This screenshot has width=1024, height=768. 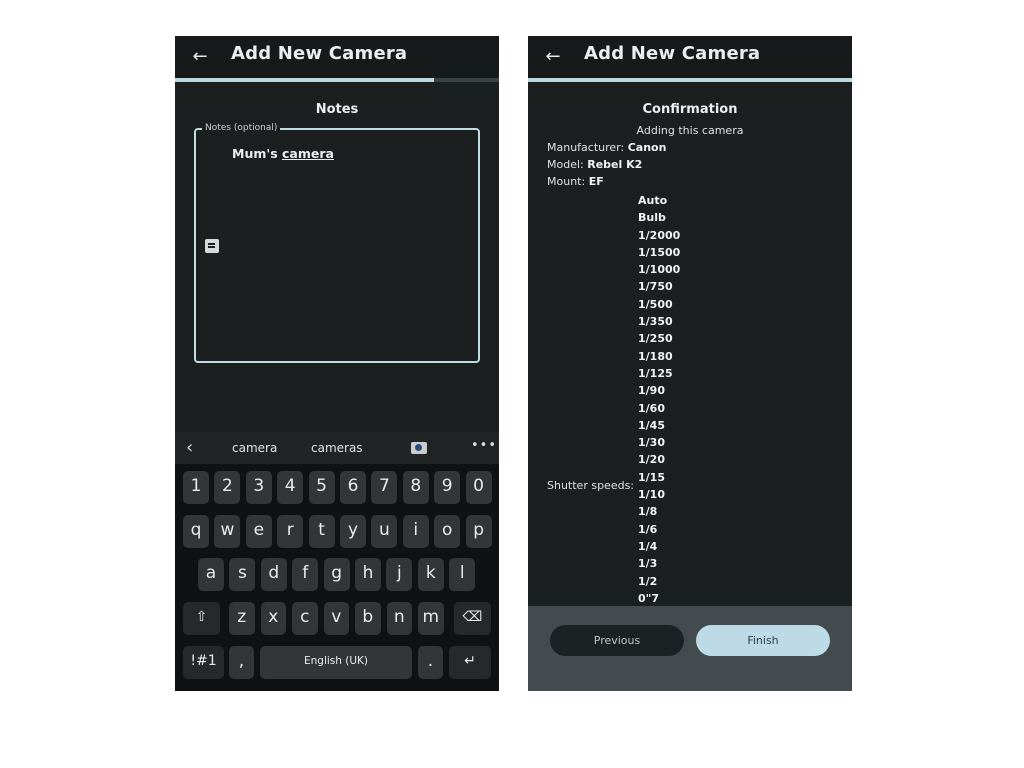 What do you see at coordinates (203, 662) in the screenshot?
I see `symbols-key: !#1` at bounding box center [203, 662].